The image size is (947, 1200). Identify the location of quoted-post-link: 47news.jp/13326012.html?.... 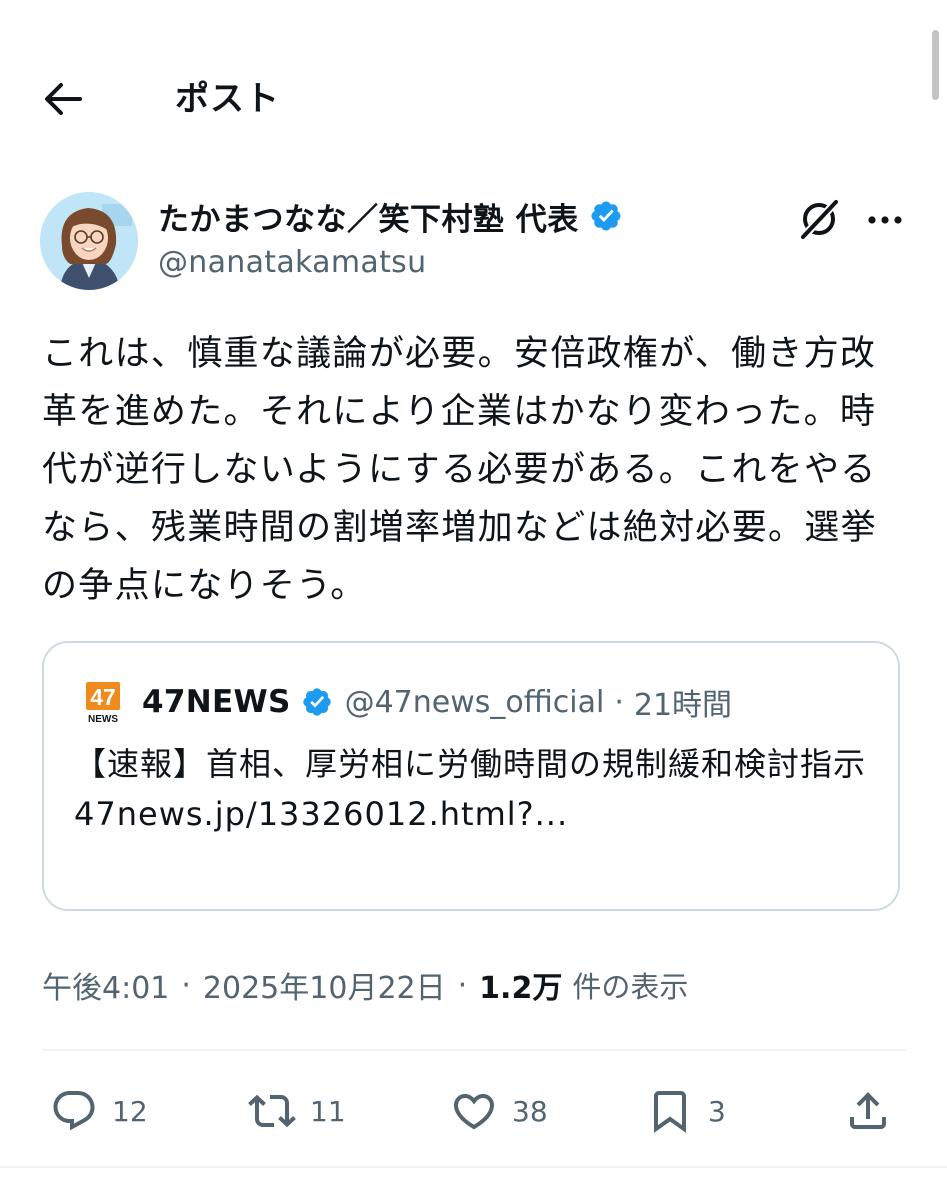
(474, 814).